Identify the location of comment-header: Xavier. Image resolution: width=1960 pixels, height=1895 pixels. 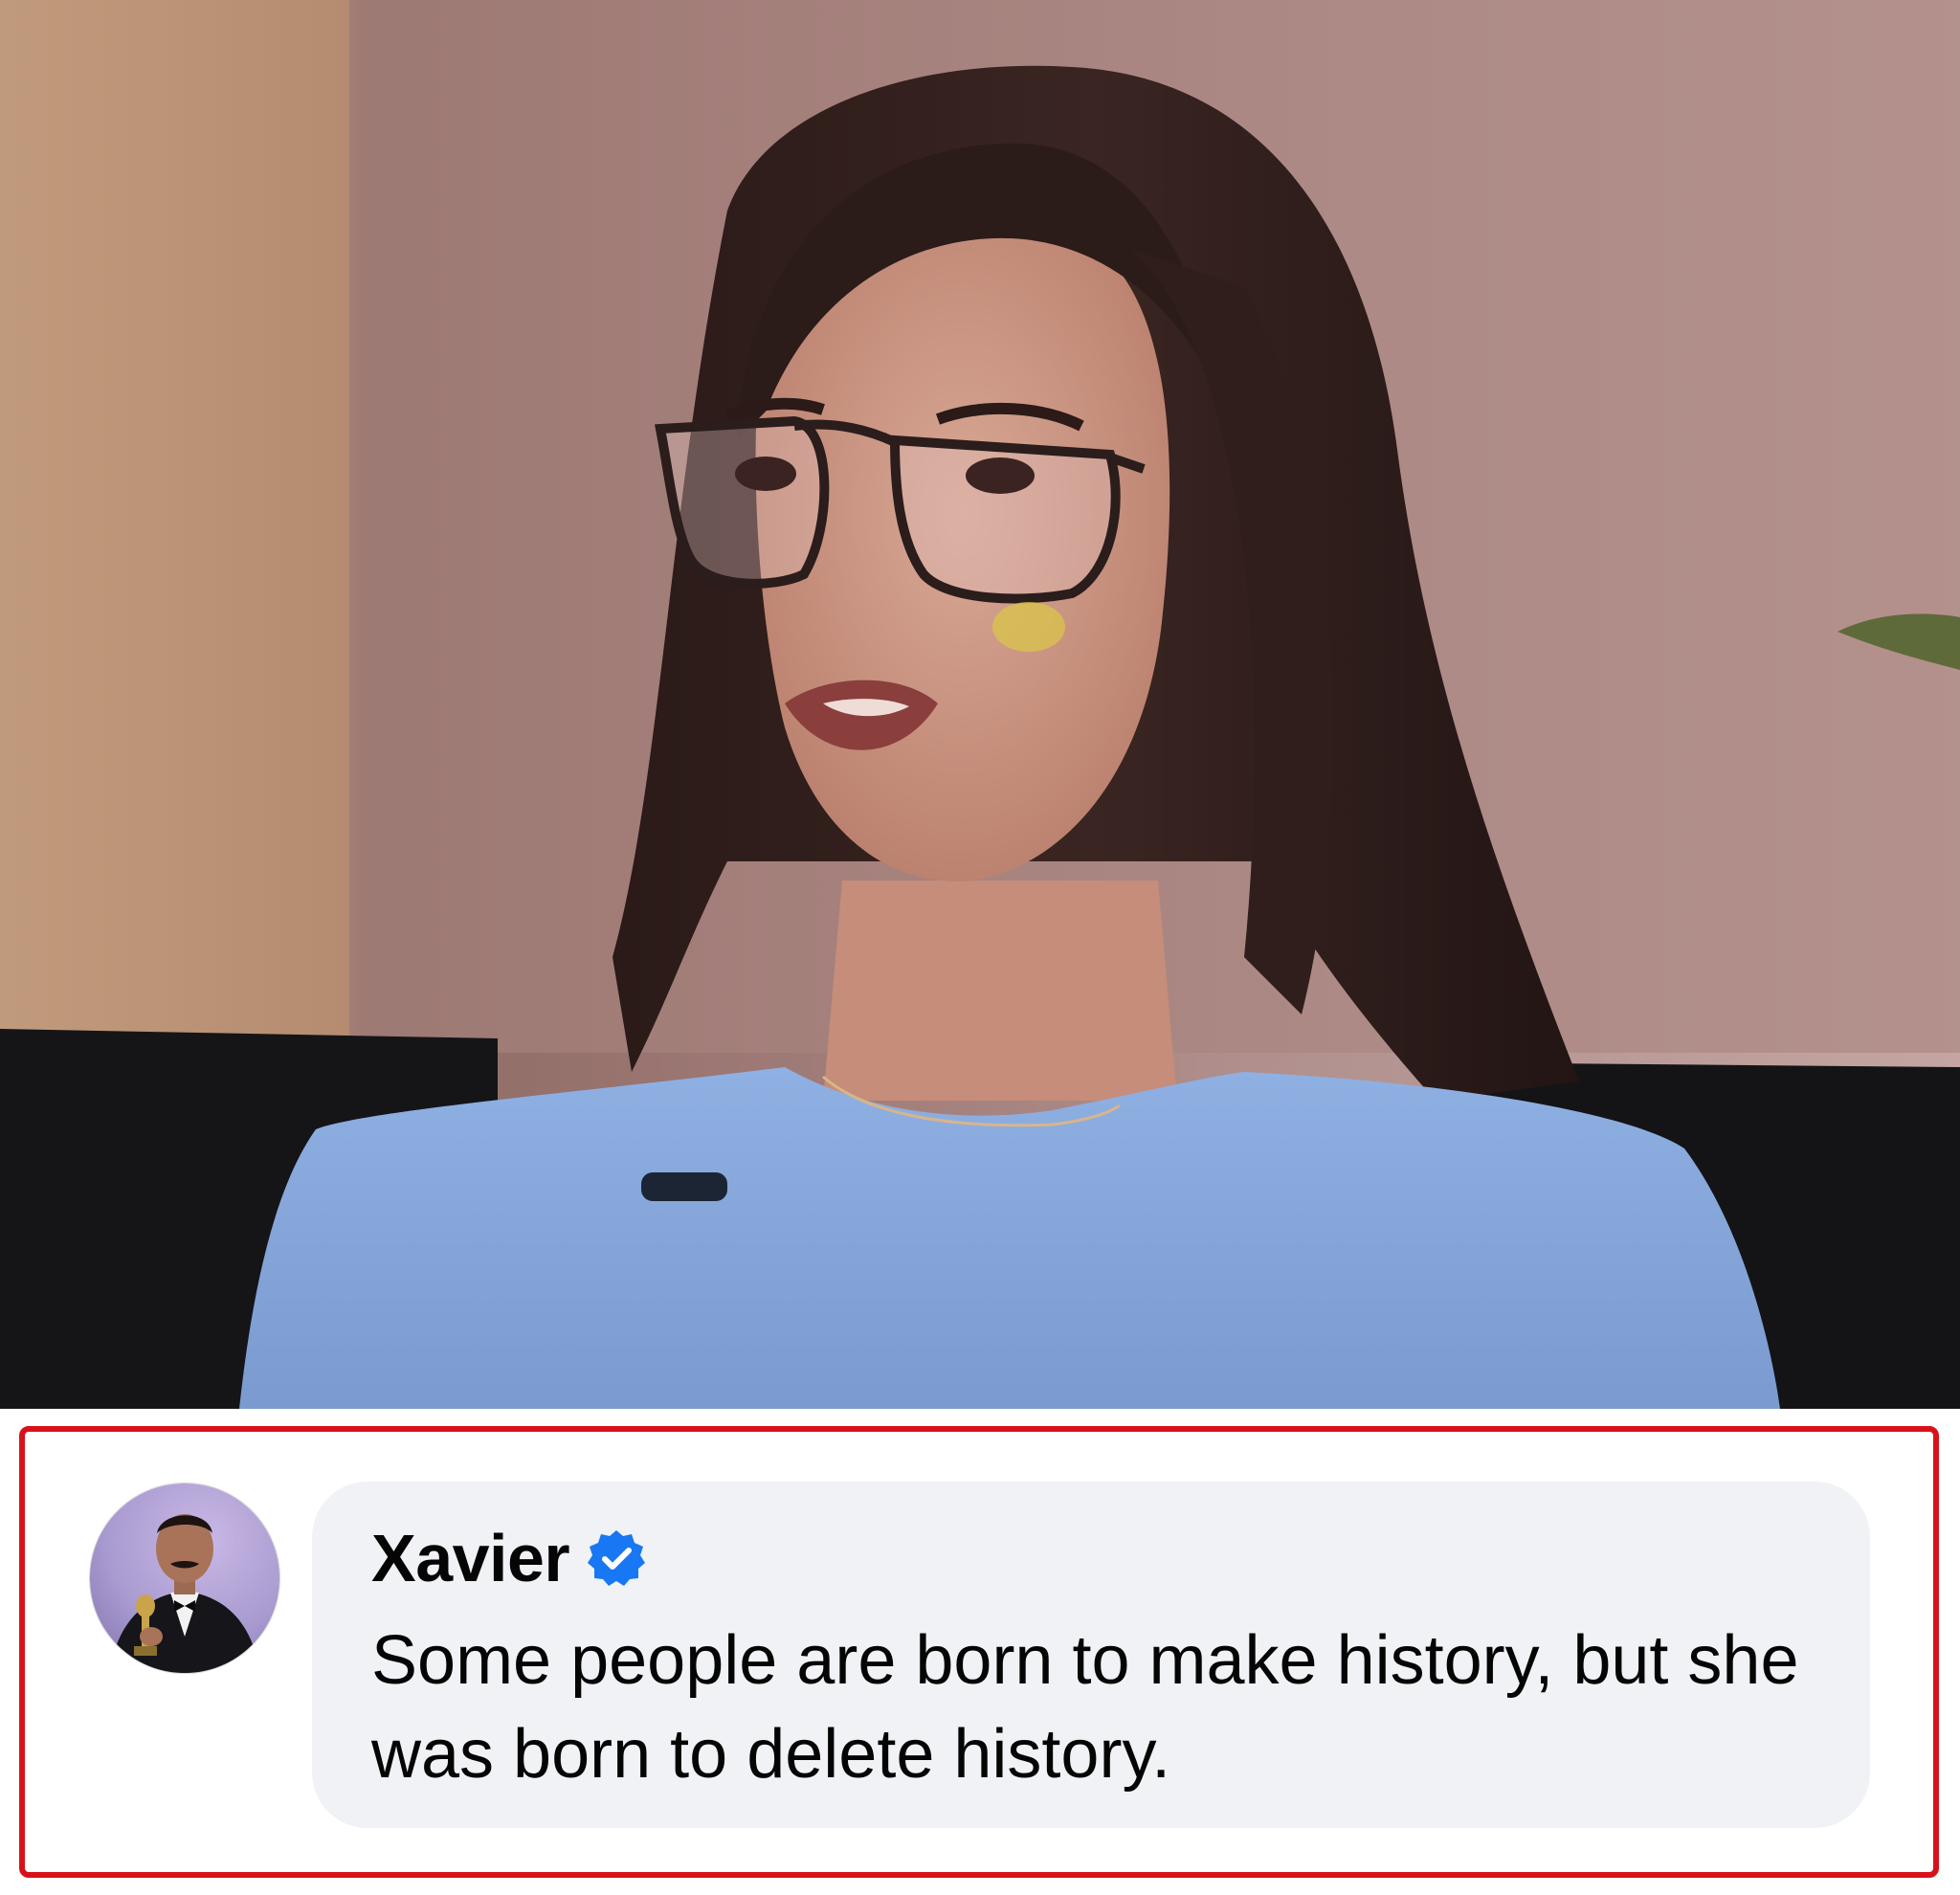
(509, 1558).